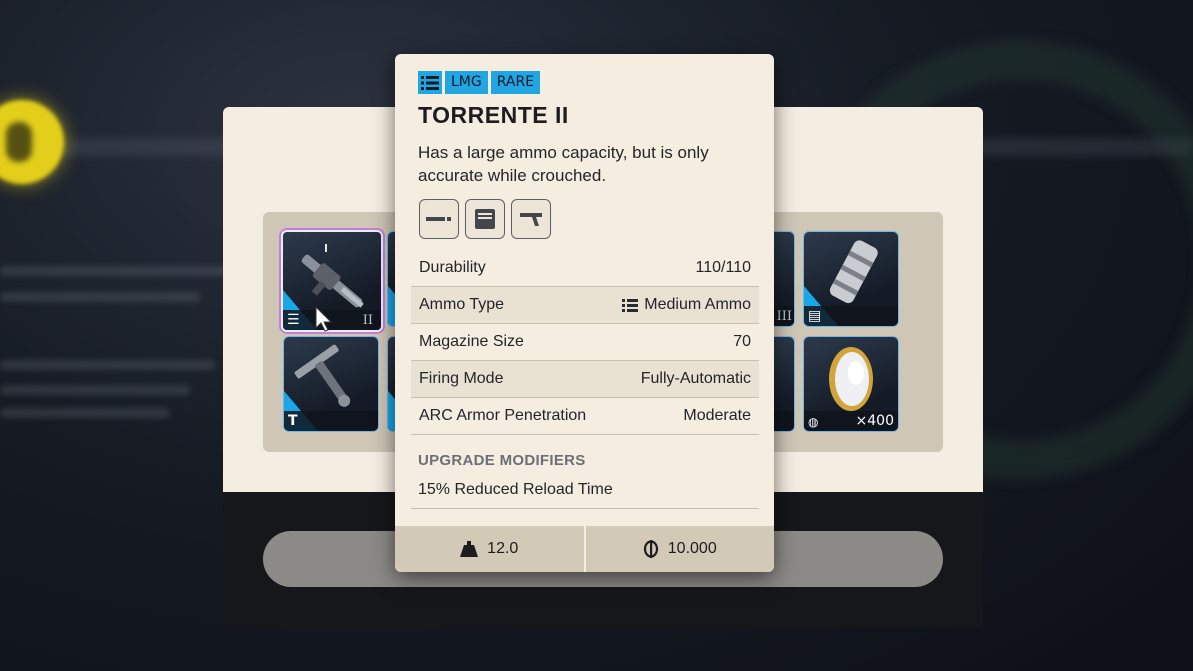 Image resolution: width=1193 pixels, height=671 pixels. What do you see at coordinates (723, 267) in the screenshot?
I see `stat-value: 110/110` at bounding box center [723, 267].